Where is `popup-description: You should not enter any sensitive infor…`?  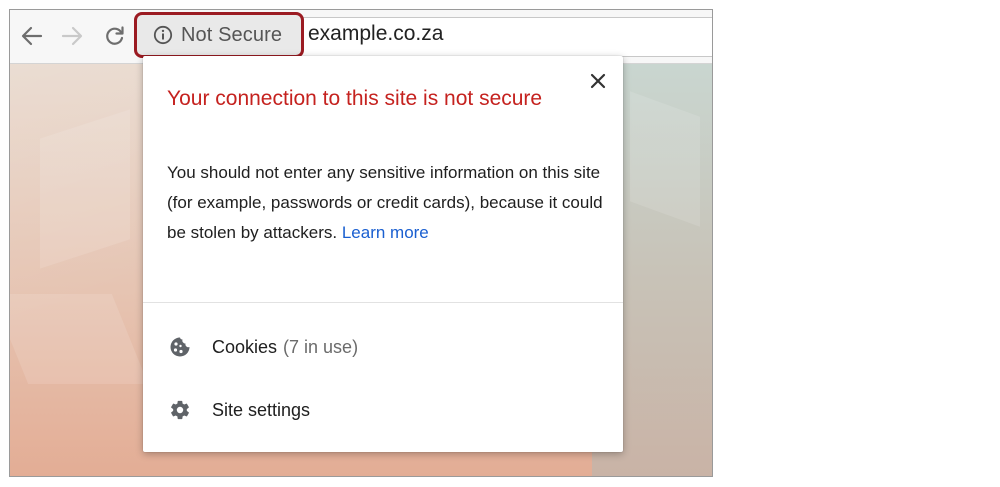
popup-description: You should not enter any sensitive infor… is located at coordinates (387, 203).